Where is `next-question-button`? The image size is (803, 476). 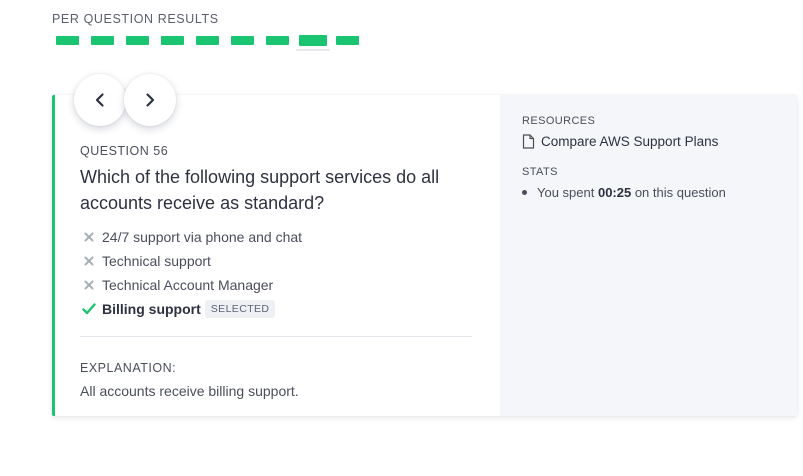 next-question-button is located at coordinates (150, 100).